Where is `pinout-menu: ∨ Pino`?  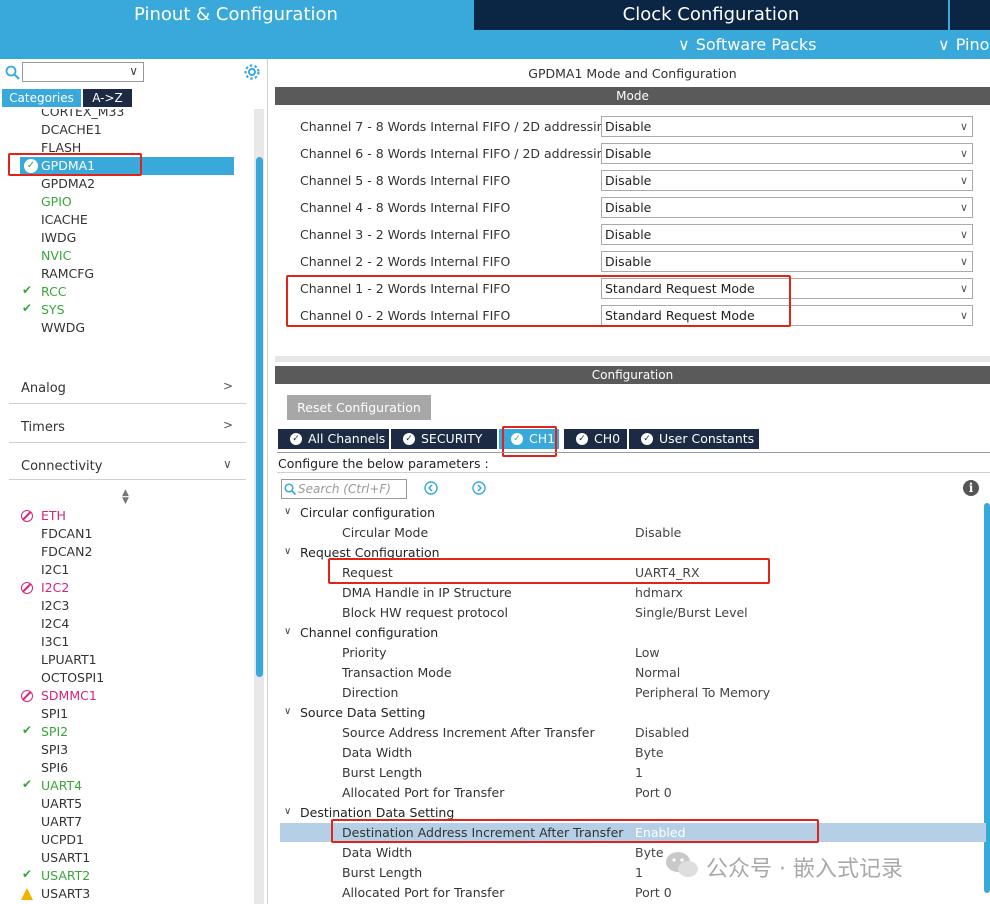
pinout-menu: ∨ Pino is located at coordinates (963, 45).